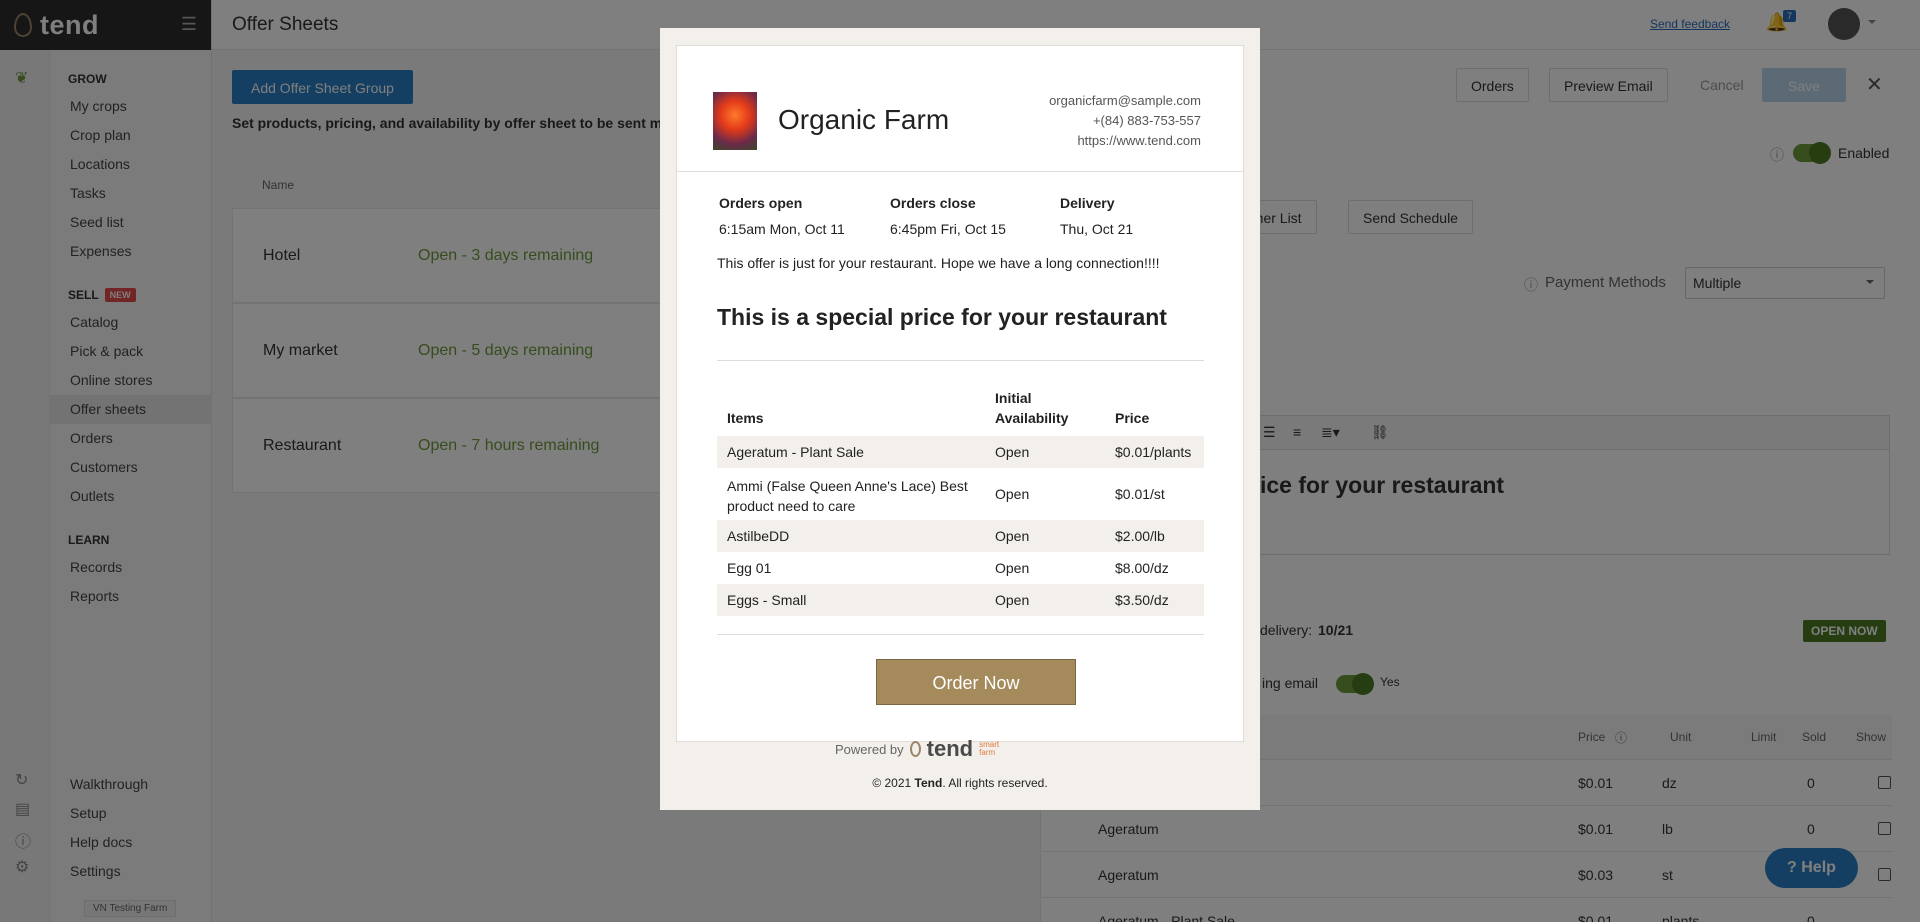 The width and height of the screenshot is (1920, 922). What do you see at coordinates (1125, 100) in the screenshot?
I see `farm-email: organicfarm@sample.com` at bounding box center [1125, 100].